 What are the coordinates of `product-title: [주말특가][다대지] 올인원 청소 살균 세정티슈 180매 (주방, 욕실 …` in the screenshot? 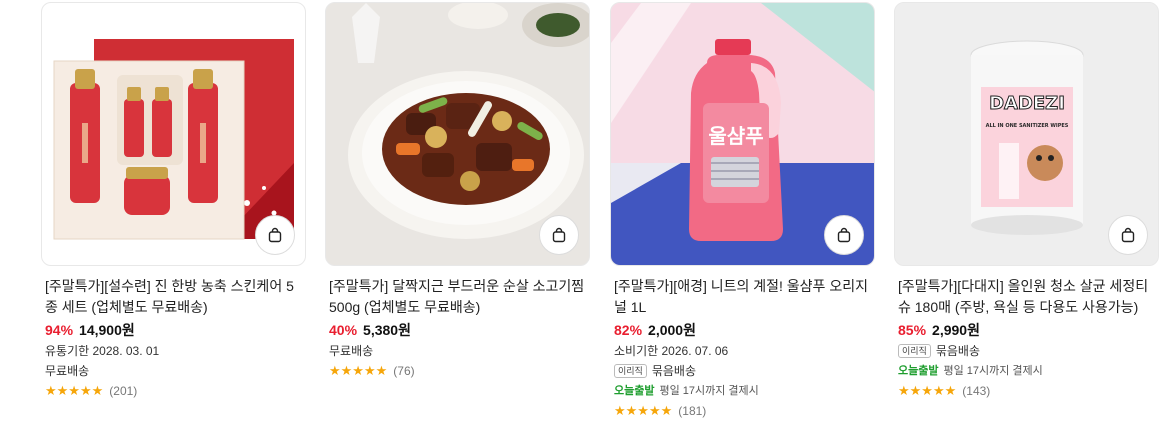 It's located at (1026, 297).